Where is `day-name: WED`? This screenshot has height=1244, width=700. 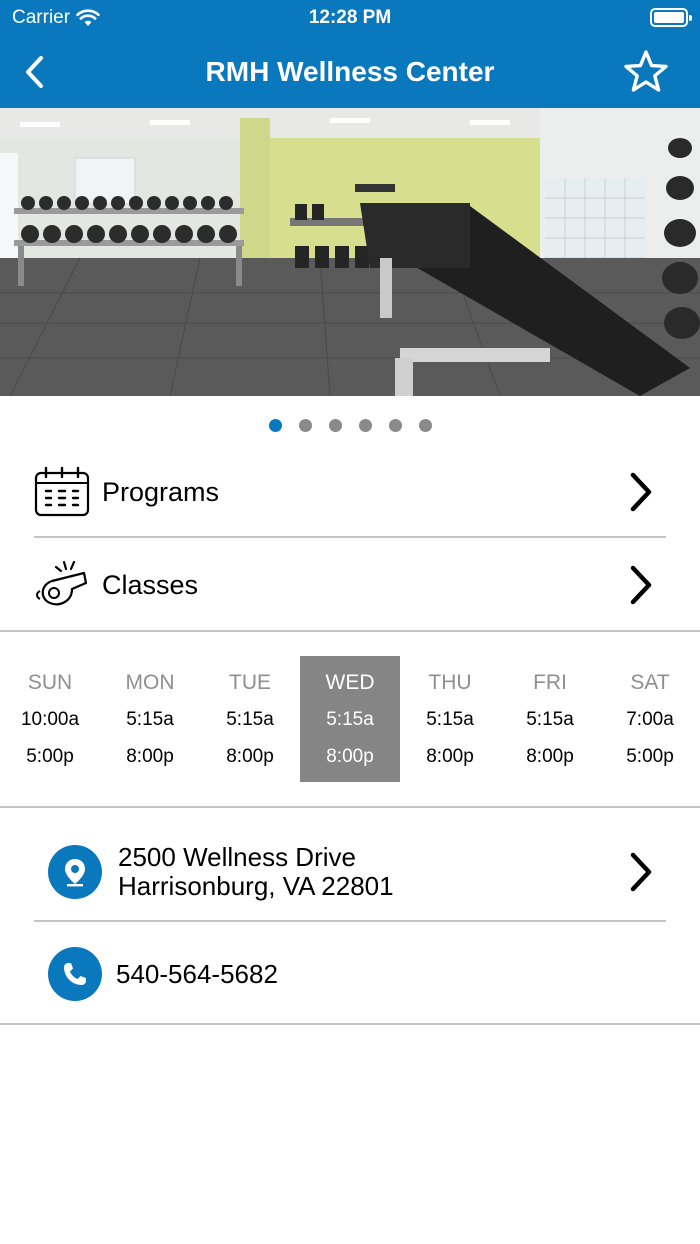 day-name: WED is located at coordinates (350, 682).